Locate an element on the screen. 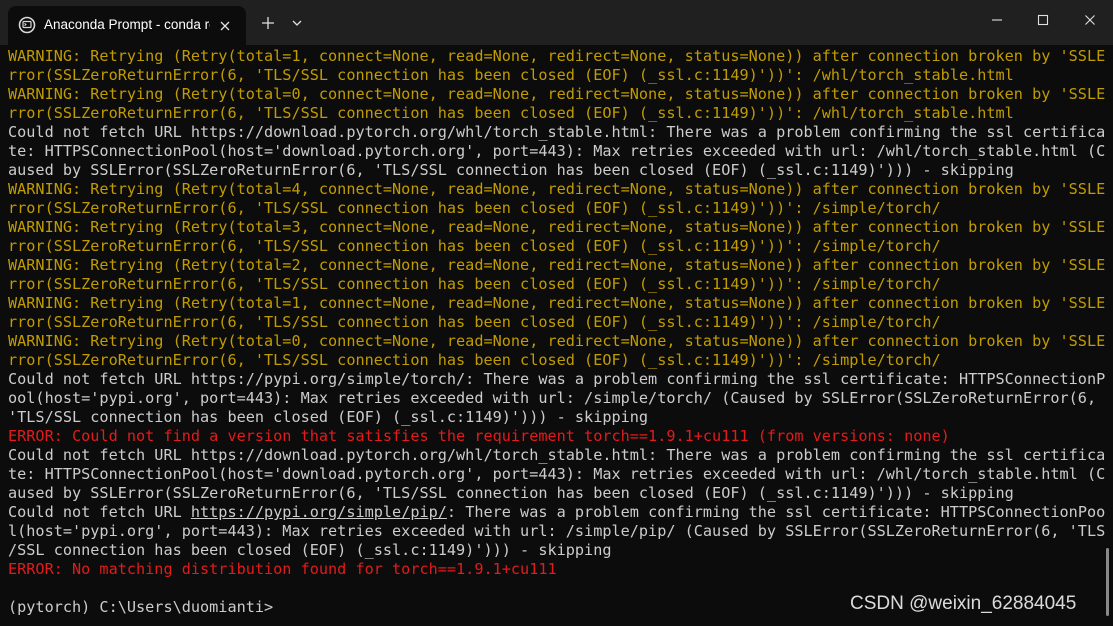 Image resolution: width=1113 pixels, height=626 pixels. terminal-tab: Anaconda Prompt - conda re is located at coordinates (127, 25).